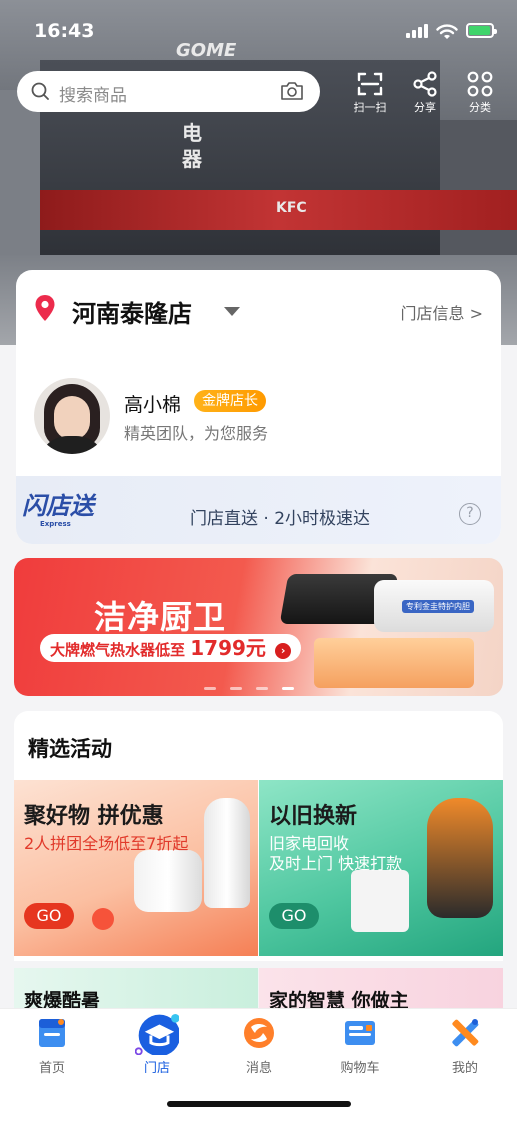 This screenshot has height=1121, width=517. What do you see at coordinates (481, 30) in the screenshot?
I see `battery-icon` at bounding box center [481, 30].